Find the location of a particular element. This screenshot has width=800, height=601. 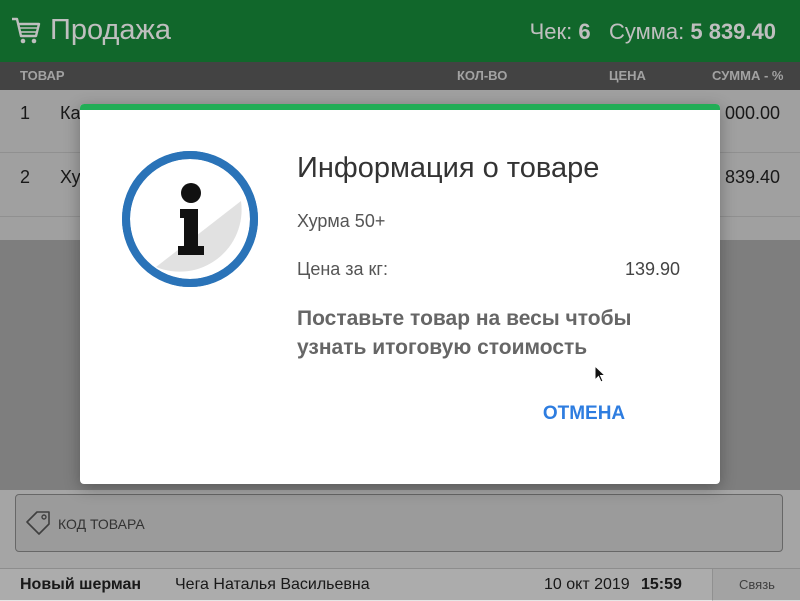

info-icon is located at coordinates (190, 219).